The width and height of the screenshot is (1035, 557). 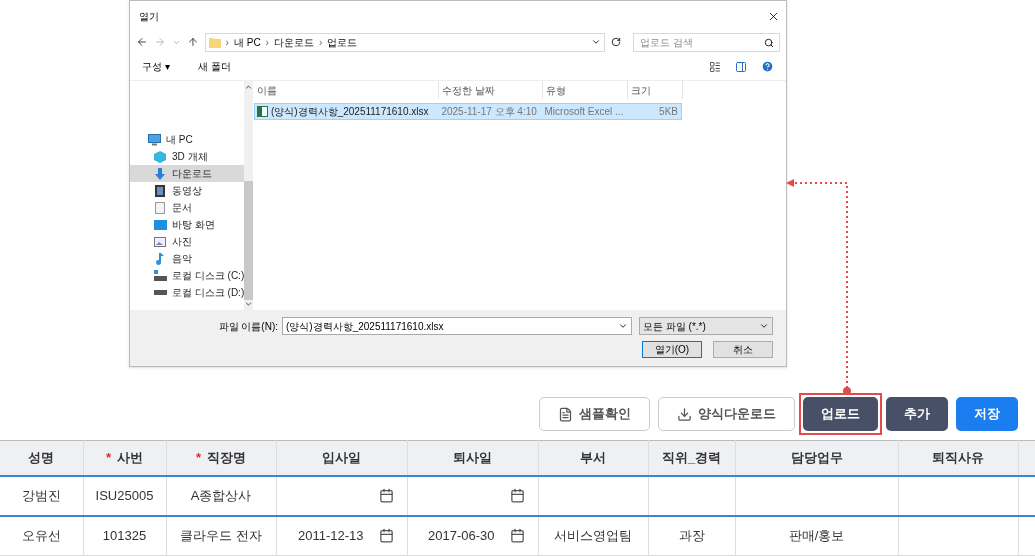 What do you see at coordinates (346, 90) in the screenshot?
I see `column-header: 이름` at bounding box center [346, 90].